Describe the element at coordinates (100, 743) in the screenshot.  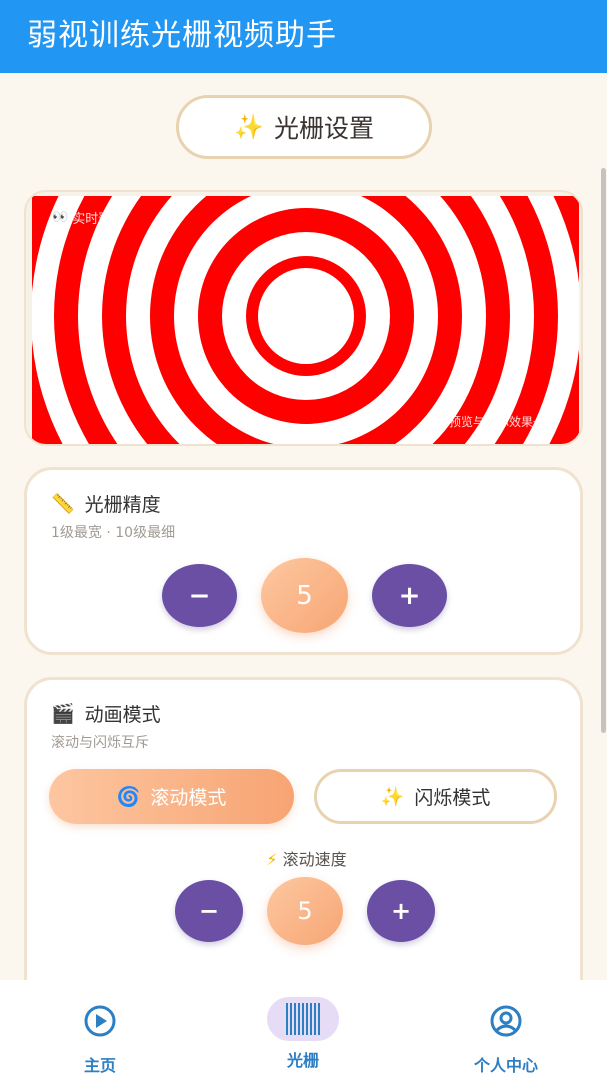
I see `animation-subtitle: 滚动与闪烁互斥` at that location.